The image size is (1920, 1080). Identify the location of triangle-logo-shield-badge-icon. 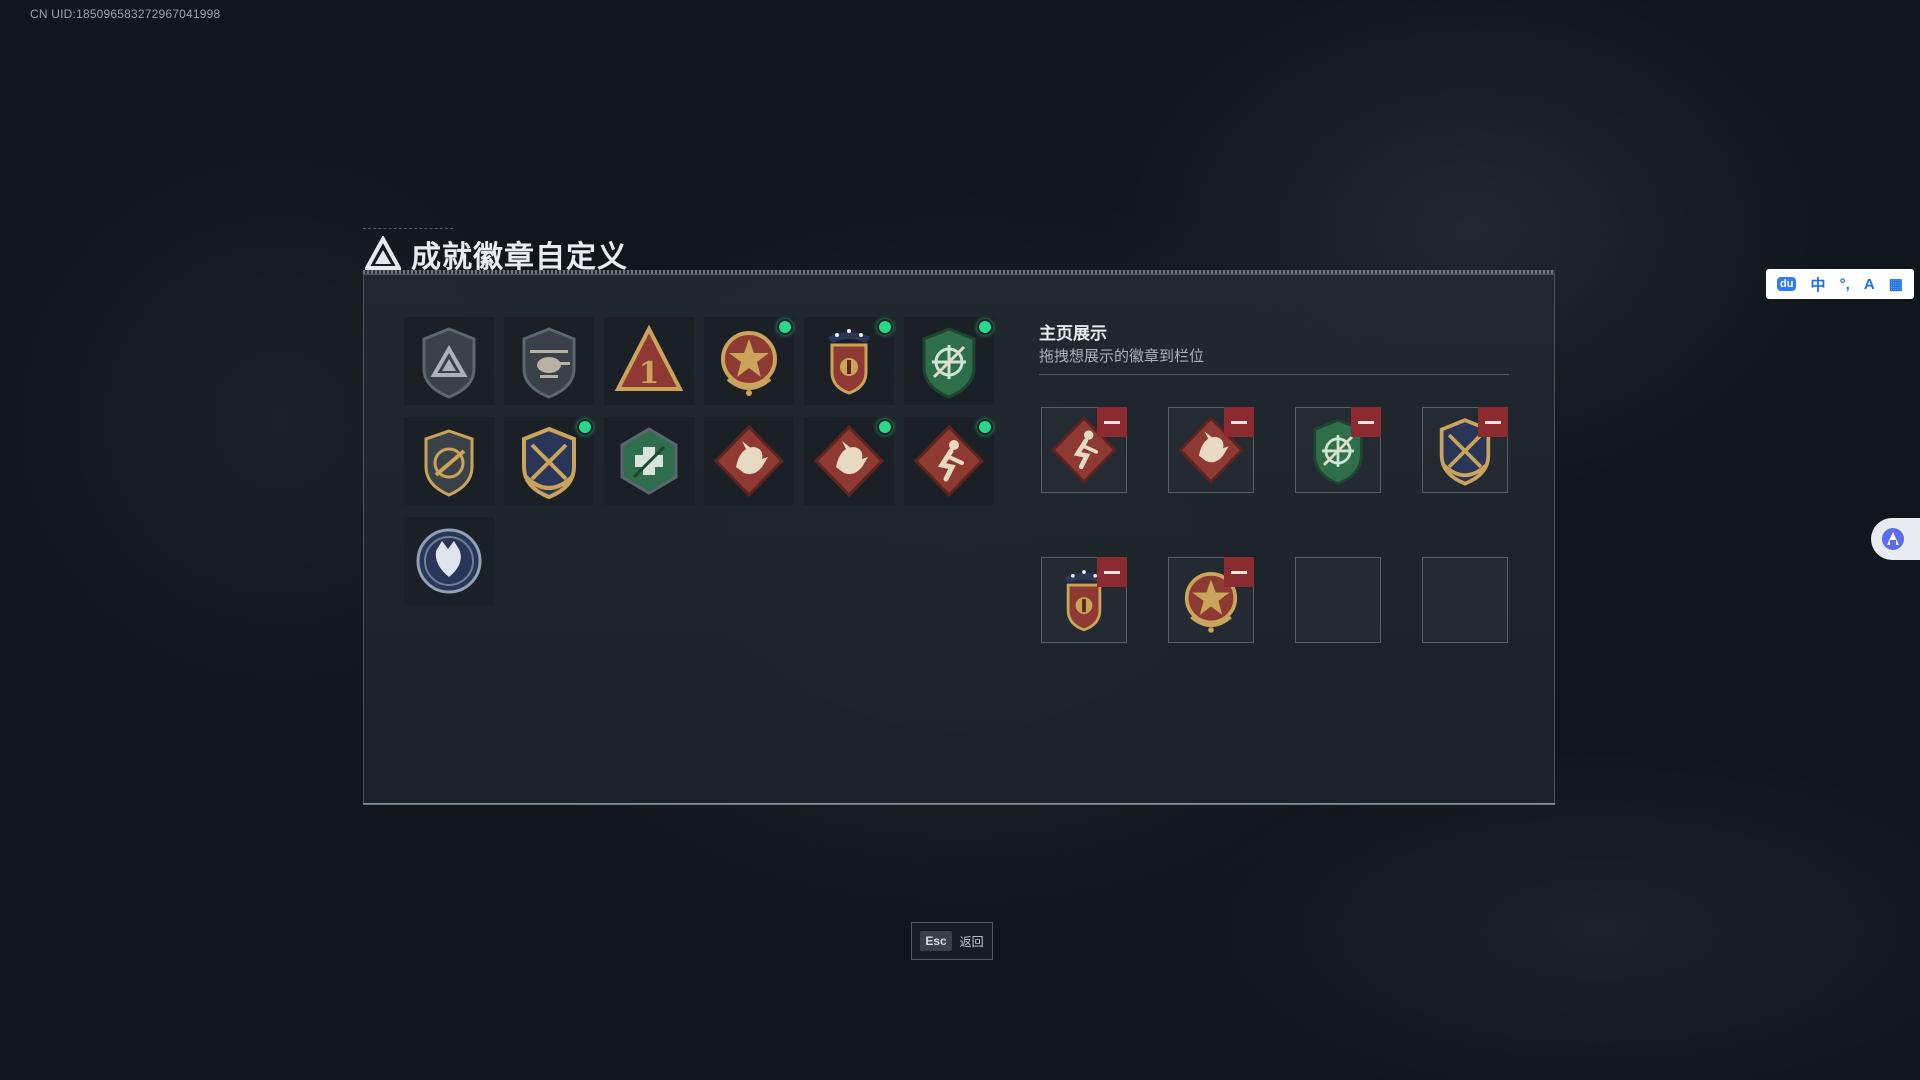
(449, 363).